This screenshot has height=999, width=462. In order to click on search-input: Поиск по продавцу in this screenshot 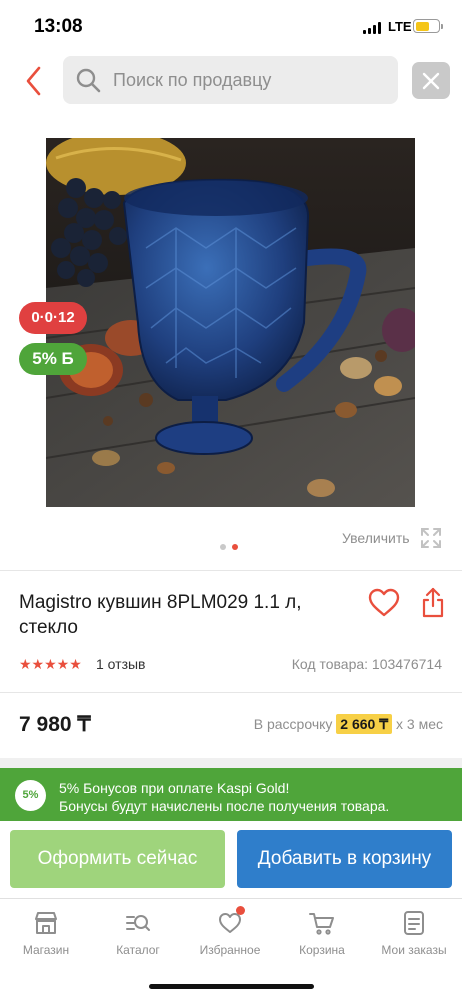, I will do `click(230, 80)`.